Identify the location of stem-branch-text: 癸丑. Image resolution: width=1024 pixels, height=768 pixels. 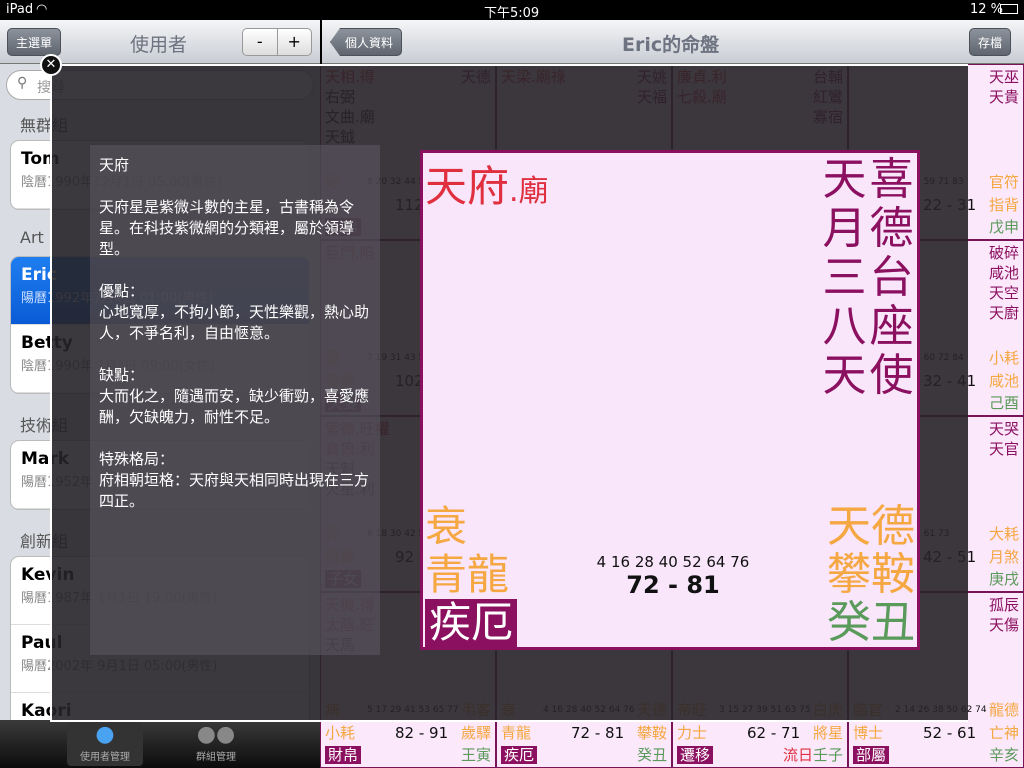
(651, 755).